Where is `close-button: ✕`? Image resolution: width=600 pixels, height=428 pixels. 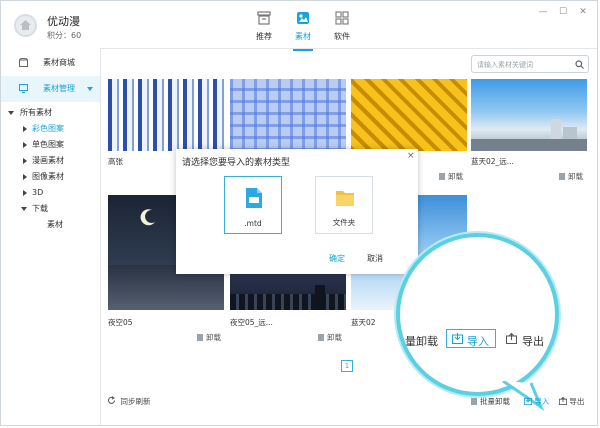
close-button: ✕ is located at coordinates (583, 12).